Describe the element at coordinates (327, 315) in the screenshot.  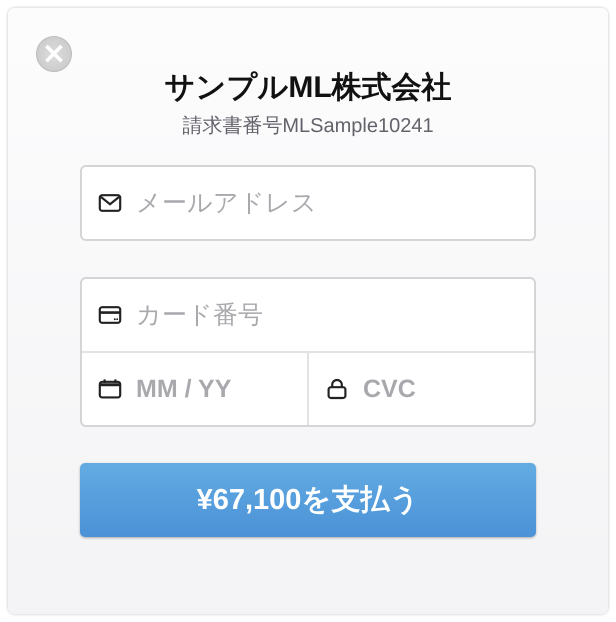
I see `card-number-input: カード番号` at that location.